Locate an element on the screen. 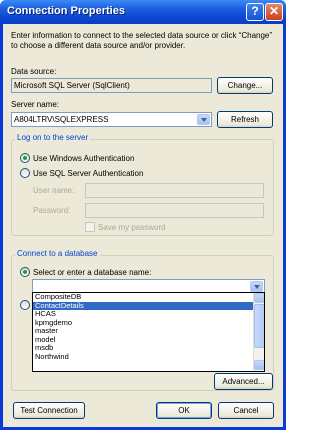 Image resolution: width=320 pixels, height=430 pixels. test-connection-button: Test Connection is located at coordinates (49, 410).